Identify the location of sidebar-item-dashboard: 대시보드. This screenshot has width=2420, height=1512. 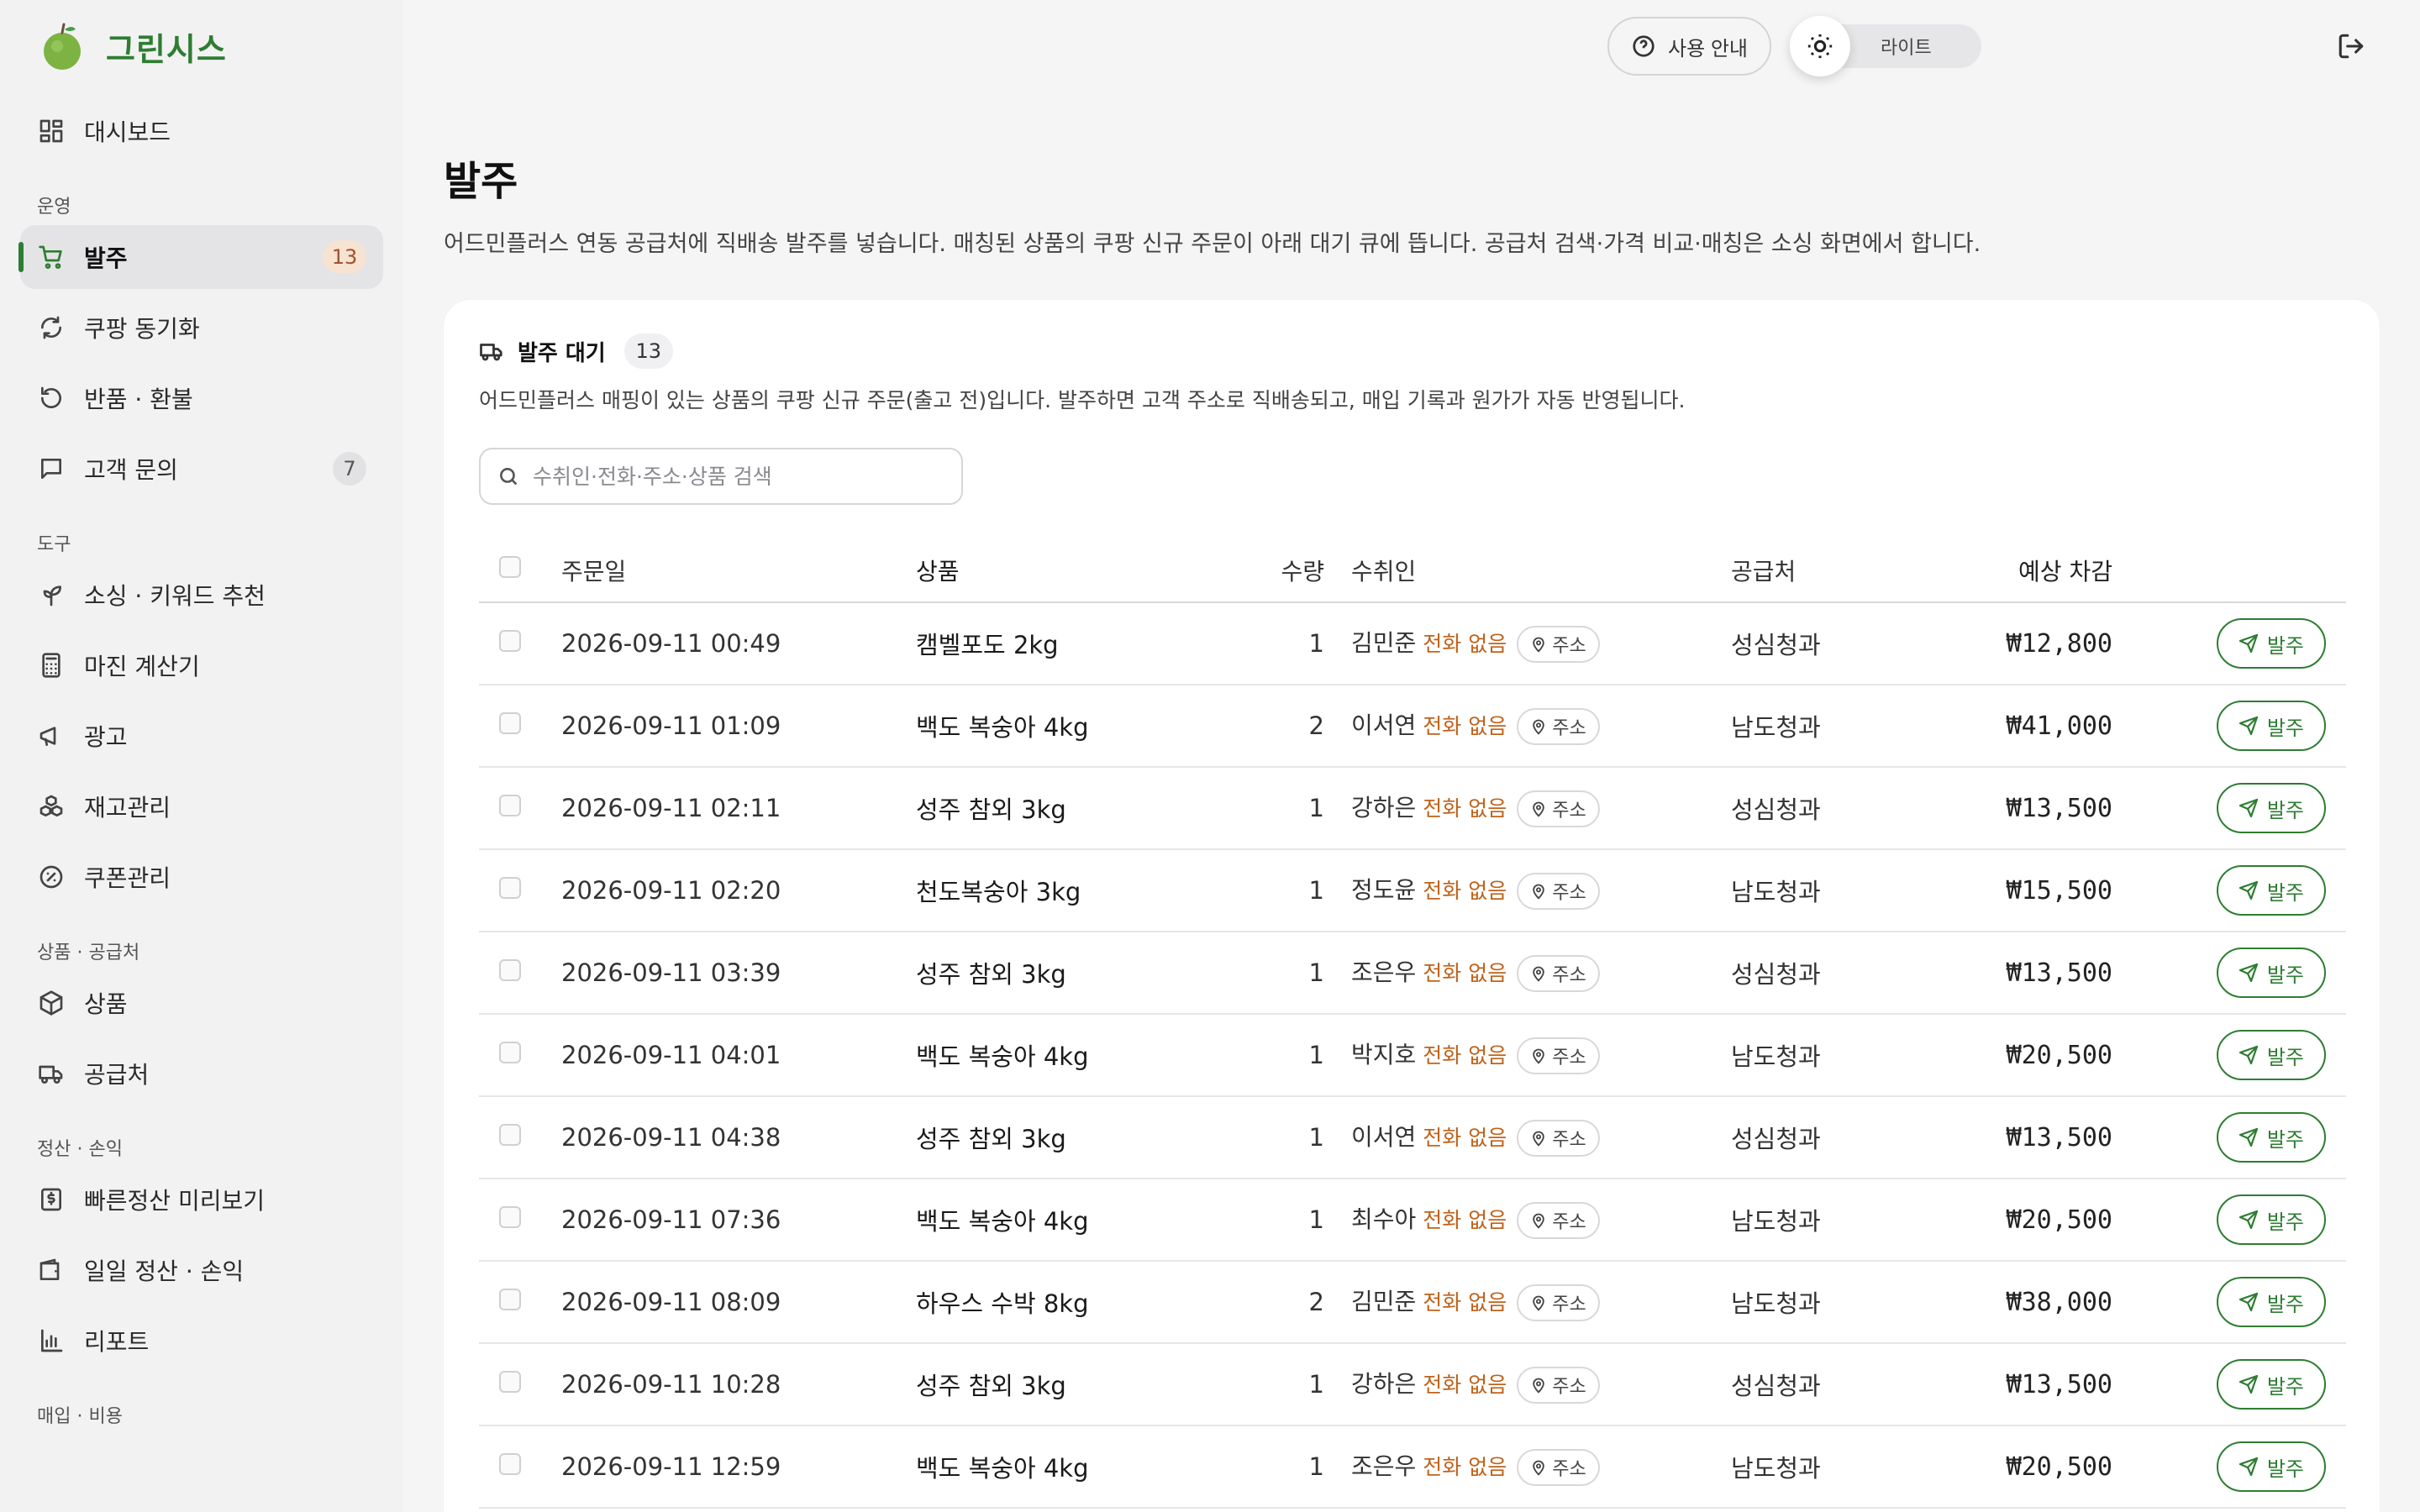
(202, 131).